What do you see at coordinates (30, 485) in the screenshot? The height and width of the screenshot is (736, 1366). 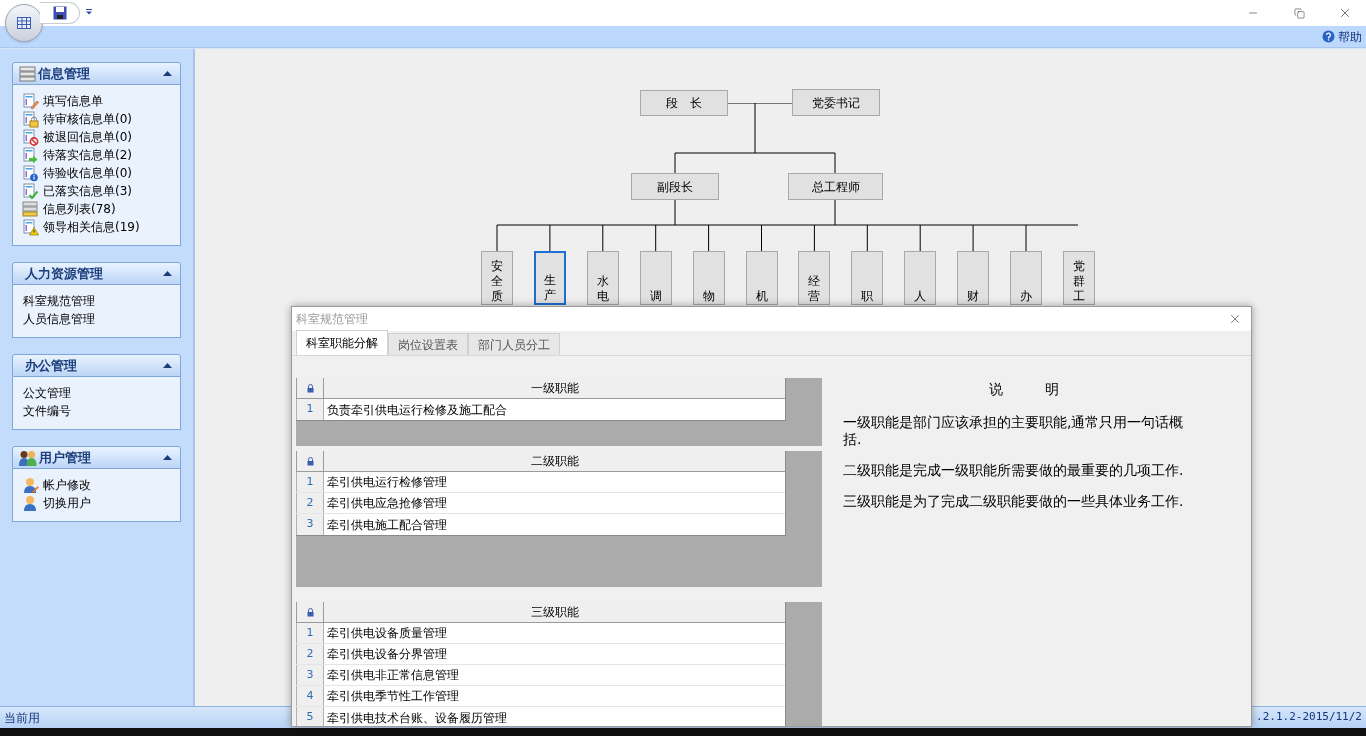 I see `user-pencil-icon` at bounding box center [30, 485].